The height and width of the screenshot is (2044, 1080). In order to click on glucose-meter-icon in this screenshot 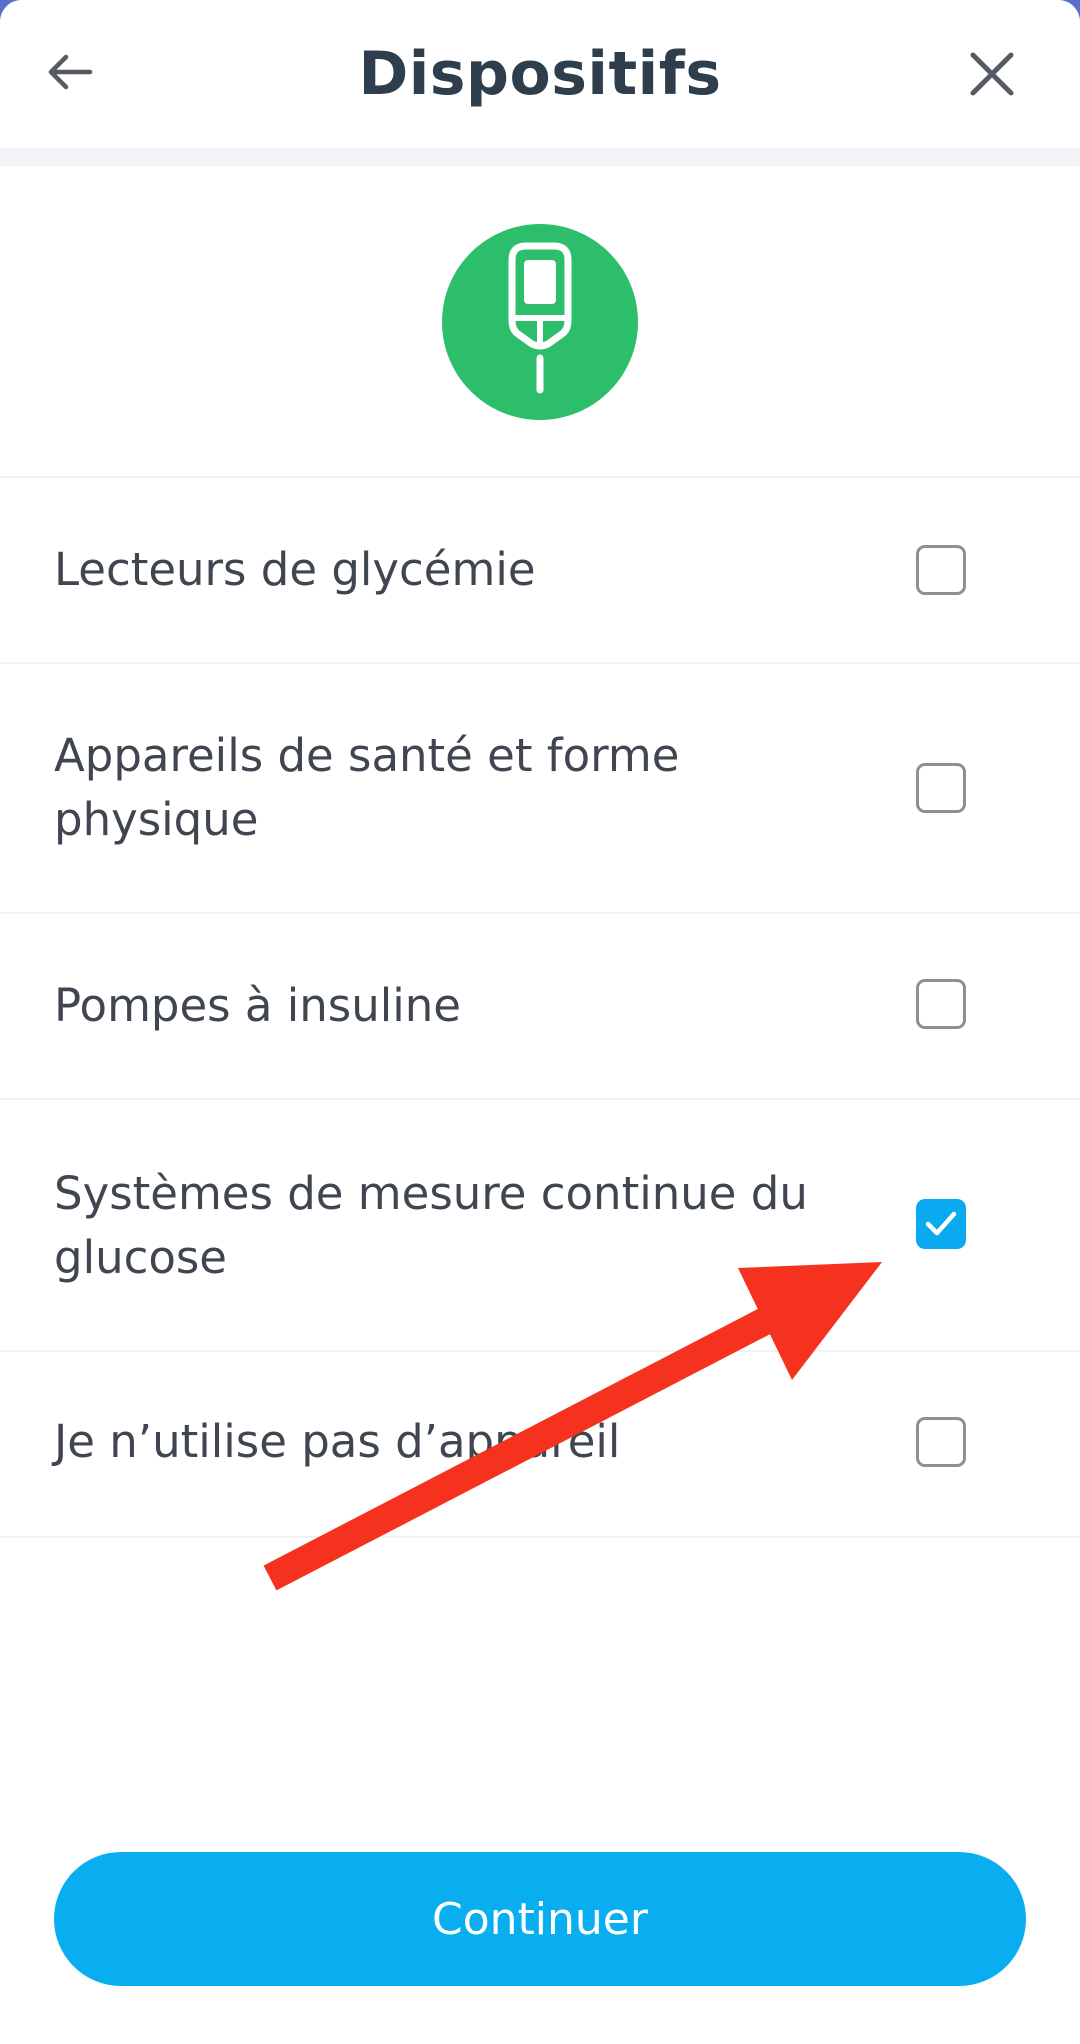, I will do `click(540, 318)`.